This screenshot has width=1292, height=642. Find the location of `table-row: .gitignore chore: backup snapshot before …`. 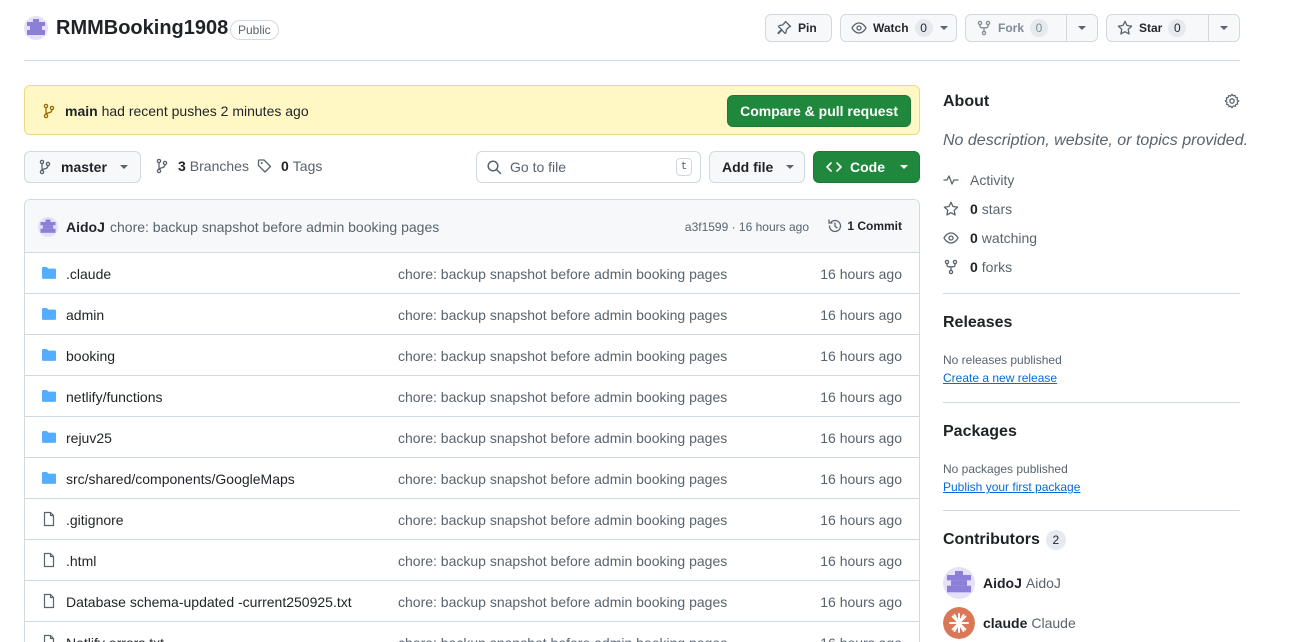

table-row: .gitignore chore: backup snapshot before … is located at coordinates (472, 519).